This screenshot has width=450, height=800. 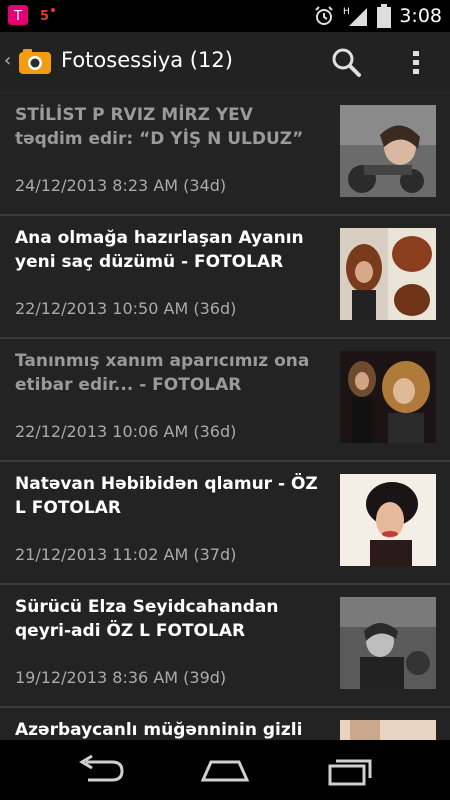 What do you see at coordinates (100, 771) in the screenshot?
I see `back-icon` at bounding box center [100, 771].